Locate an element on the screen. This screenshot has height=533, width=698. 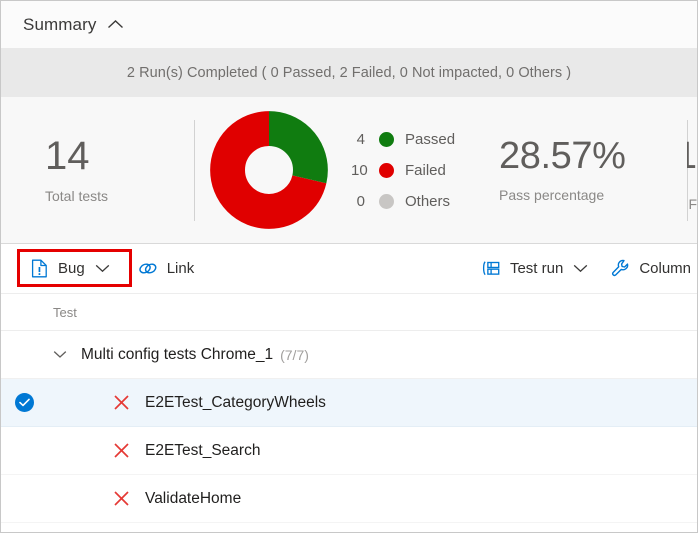
bug-button: Bug is located at coordinates (69, 269).